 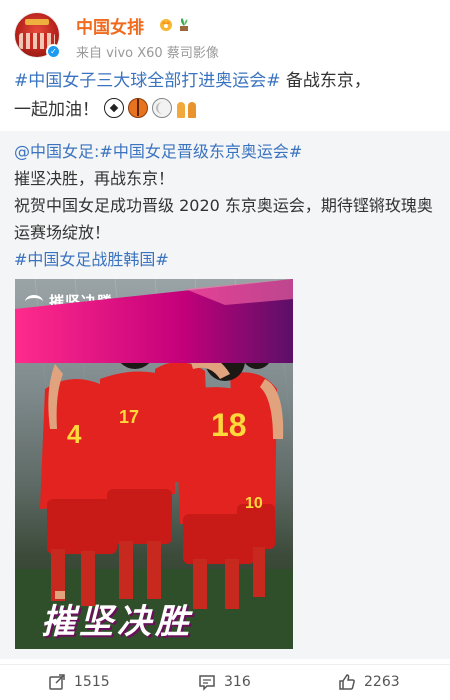 I want to click on soccer-ball-icon, so click(x=114, y=108).